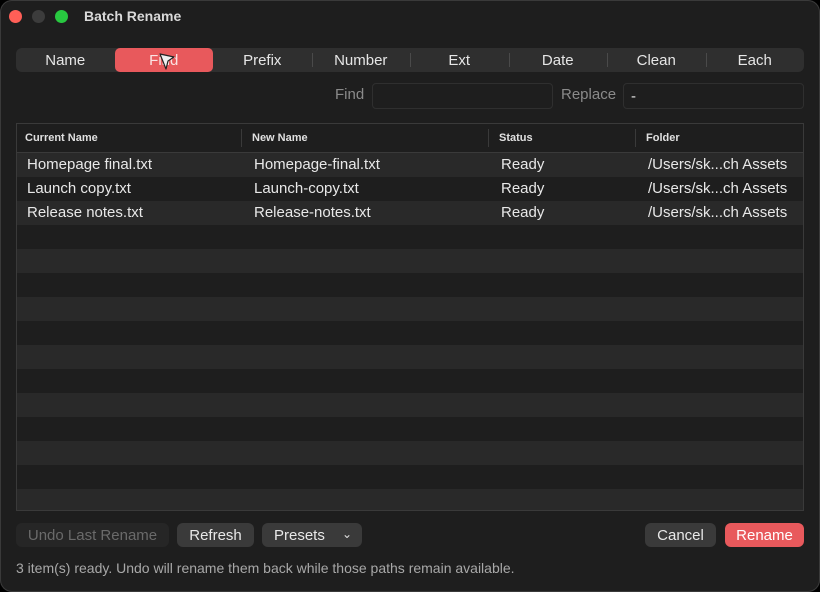 This screenshot has height=592, width=820. Describe the element at coordinates (38, 16) in the screenshot. I see `minimize-window-button` at that location.